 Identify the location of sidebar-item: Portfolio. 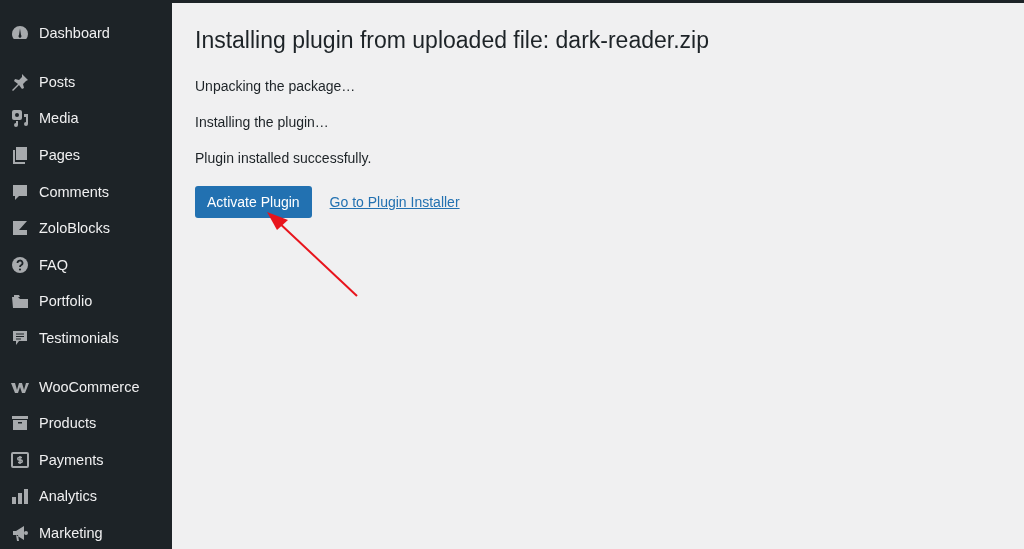
(86, 301).